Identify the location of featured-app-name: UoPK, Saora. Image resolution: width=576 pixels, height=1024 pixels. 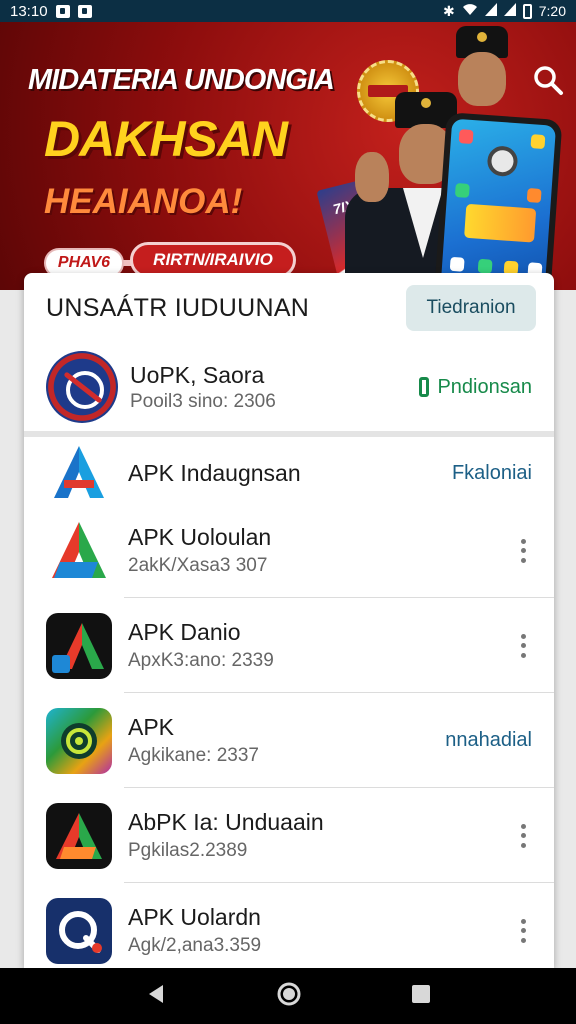
(197, 374).